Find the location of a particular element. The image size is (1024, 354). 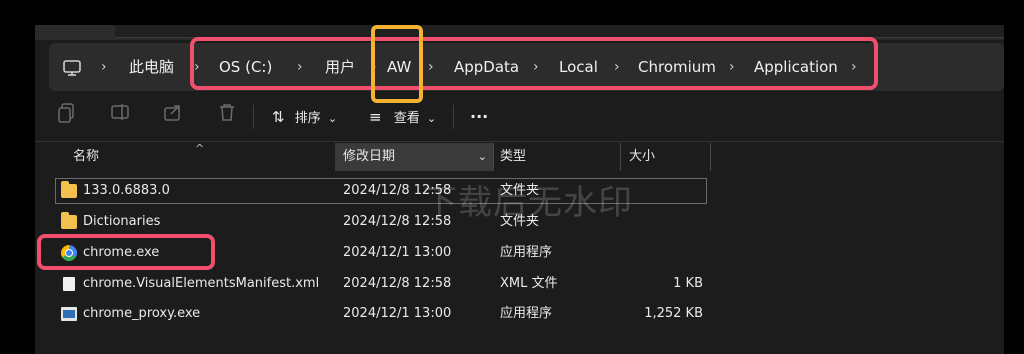

xml-file-icon is located at coordinates (69, 284).